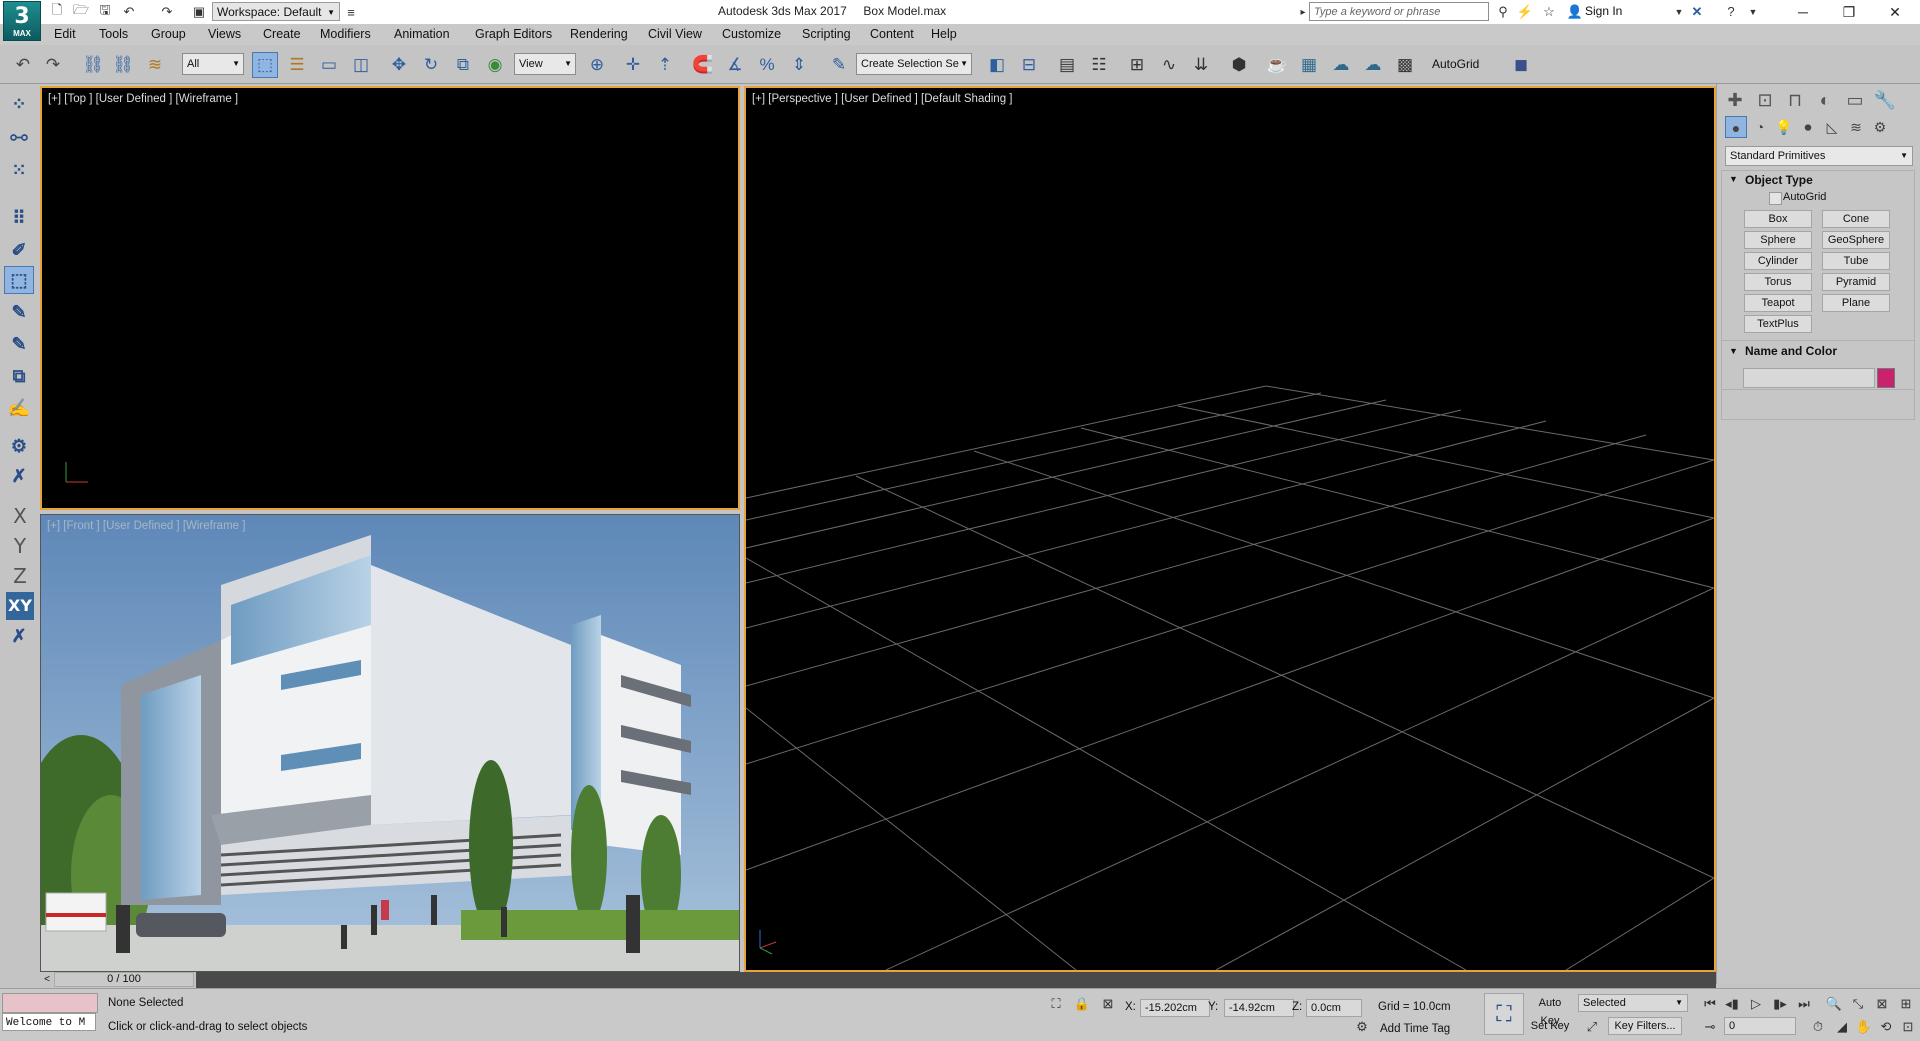 Image resolution: width=1920 pixels, height=1041 pixels. Describe the element at coordinates (597, 65) in the screenshot. I see `pivot-center-icon: ⊕` at that location.